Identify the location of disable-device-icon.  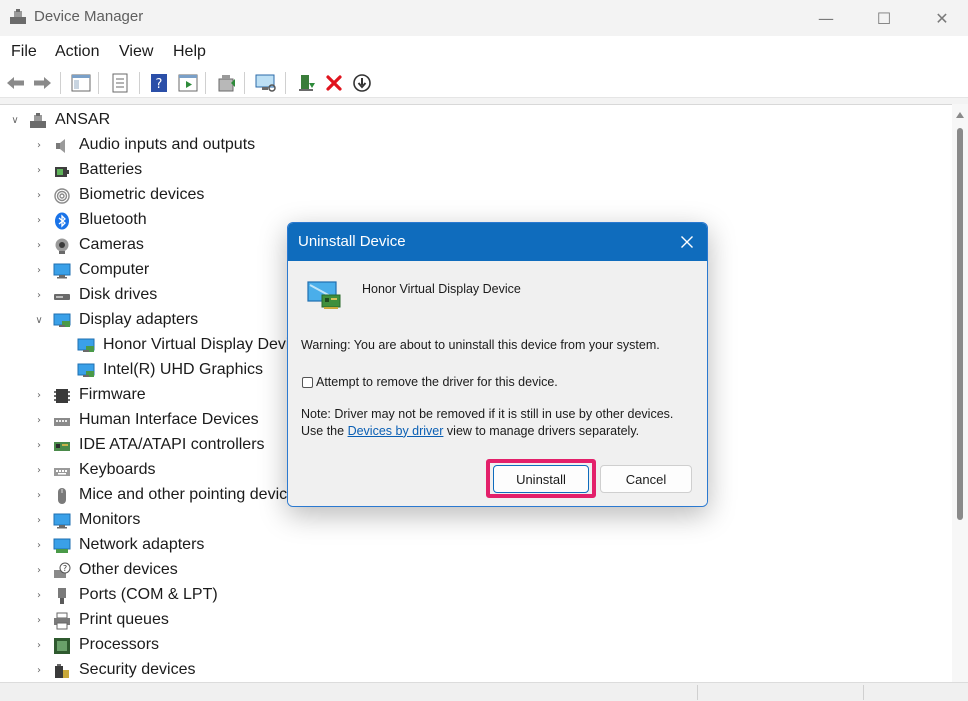
(362, 83).